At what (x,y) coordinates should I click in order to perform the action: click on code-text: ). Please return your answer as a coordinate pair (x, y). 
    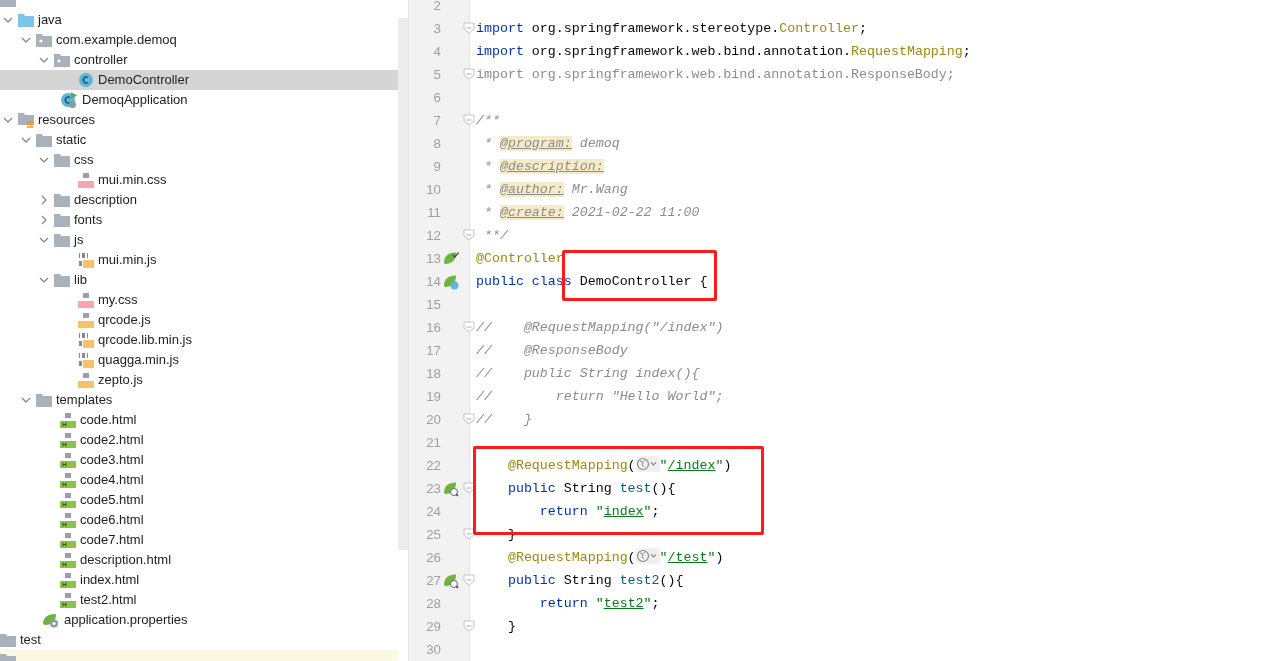
    Looking at the image, I should click on (727, 465).